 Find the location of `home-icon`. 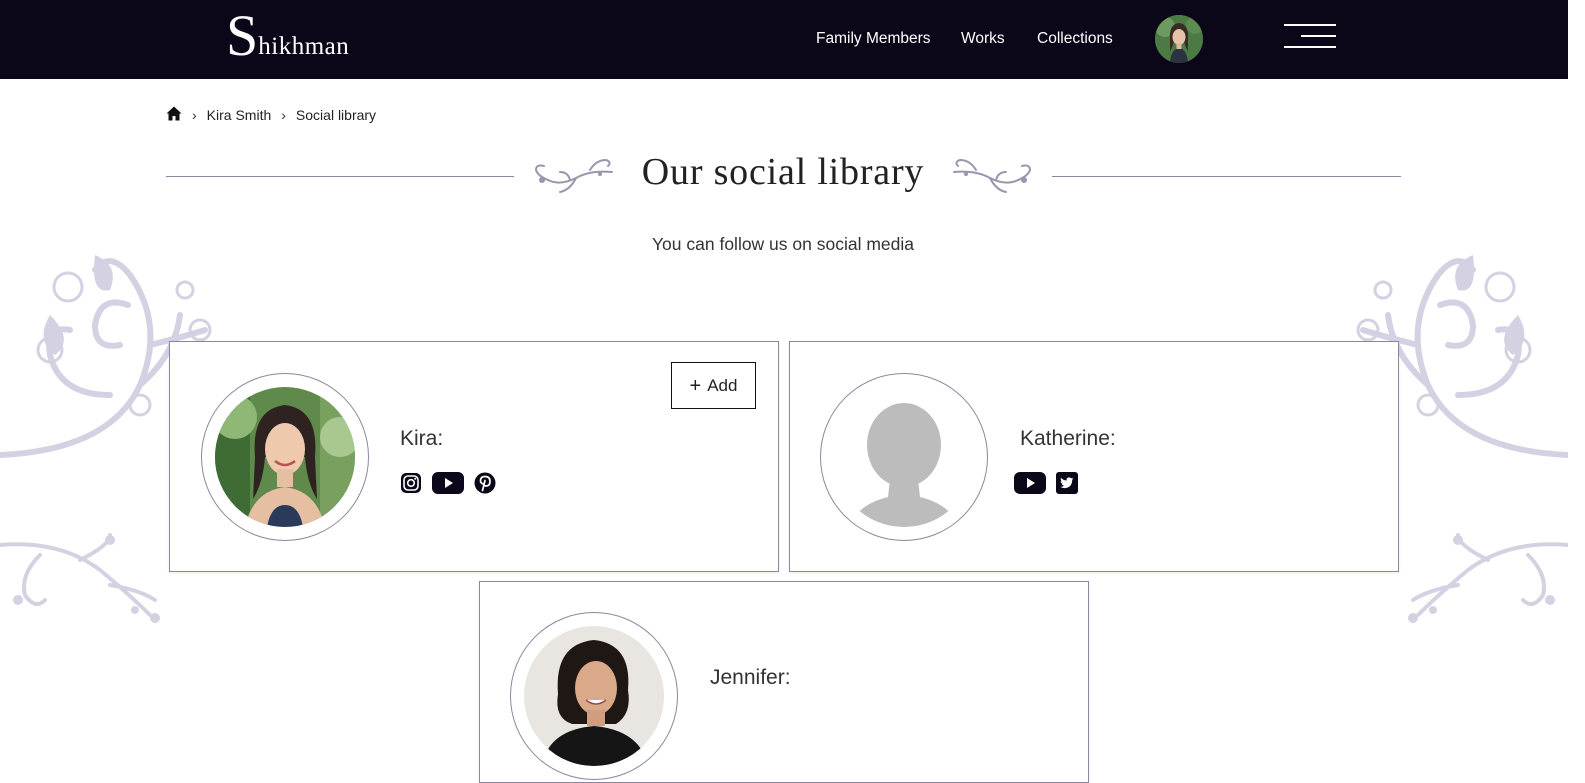

home-icon is located at coordinates (174, 115).